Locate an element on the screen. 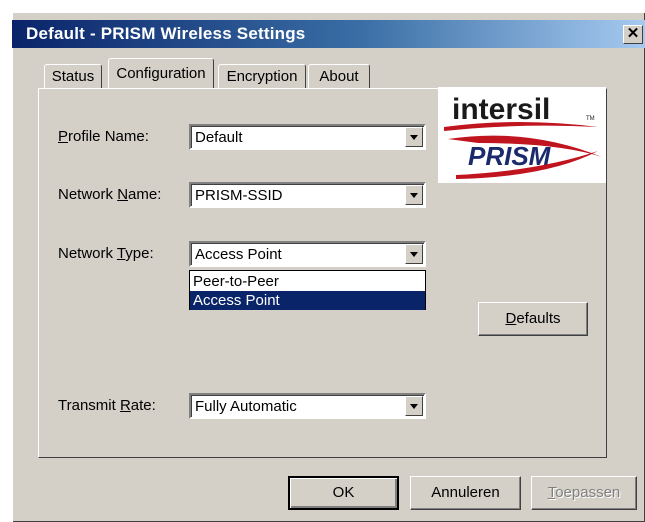 The image size is (645, 522). tab-status: Status is located at coordinates (73, 76).